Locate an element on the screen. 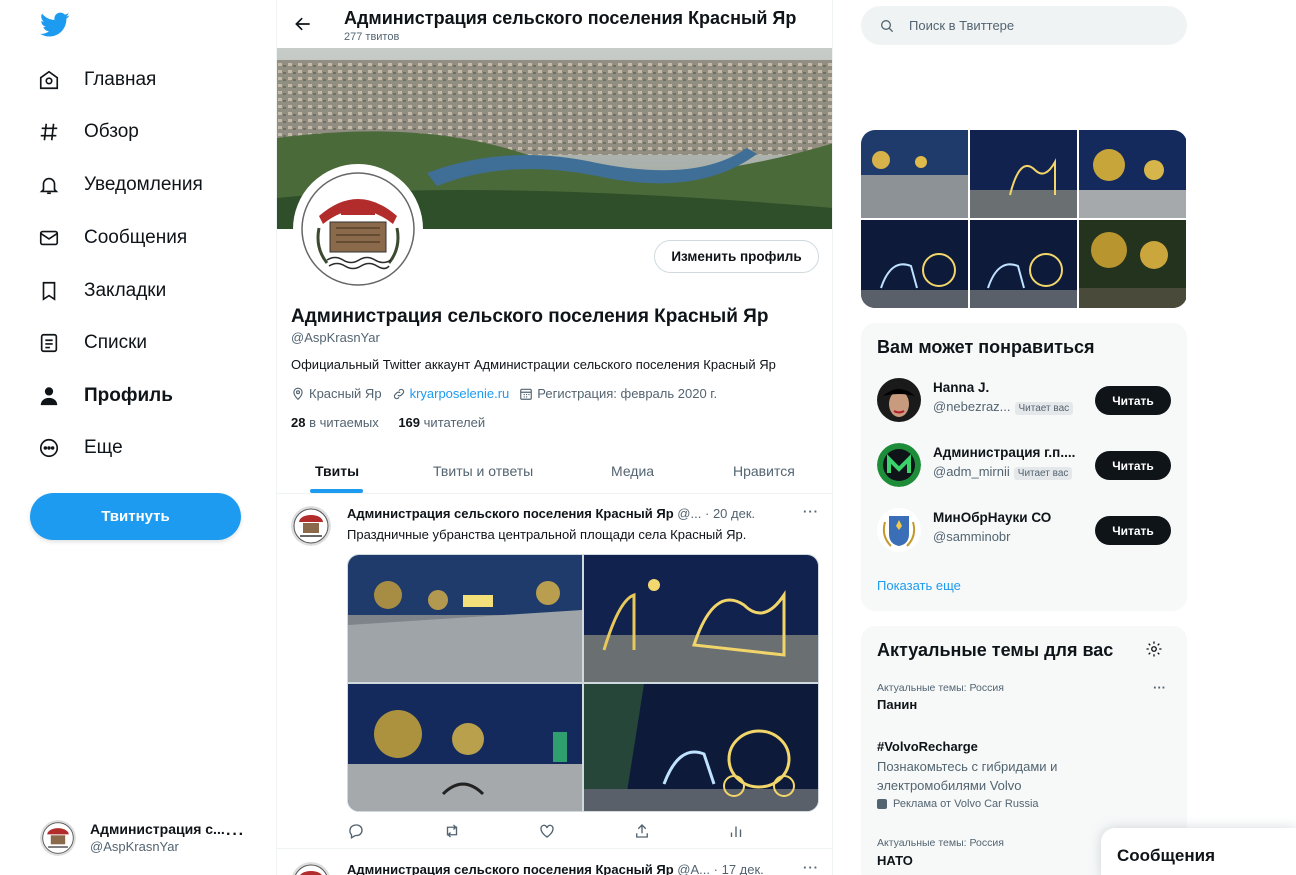 This screenshot has width=1296, height=875. tweet-actions is located at coordinates (547, 832).